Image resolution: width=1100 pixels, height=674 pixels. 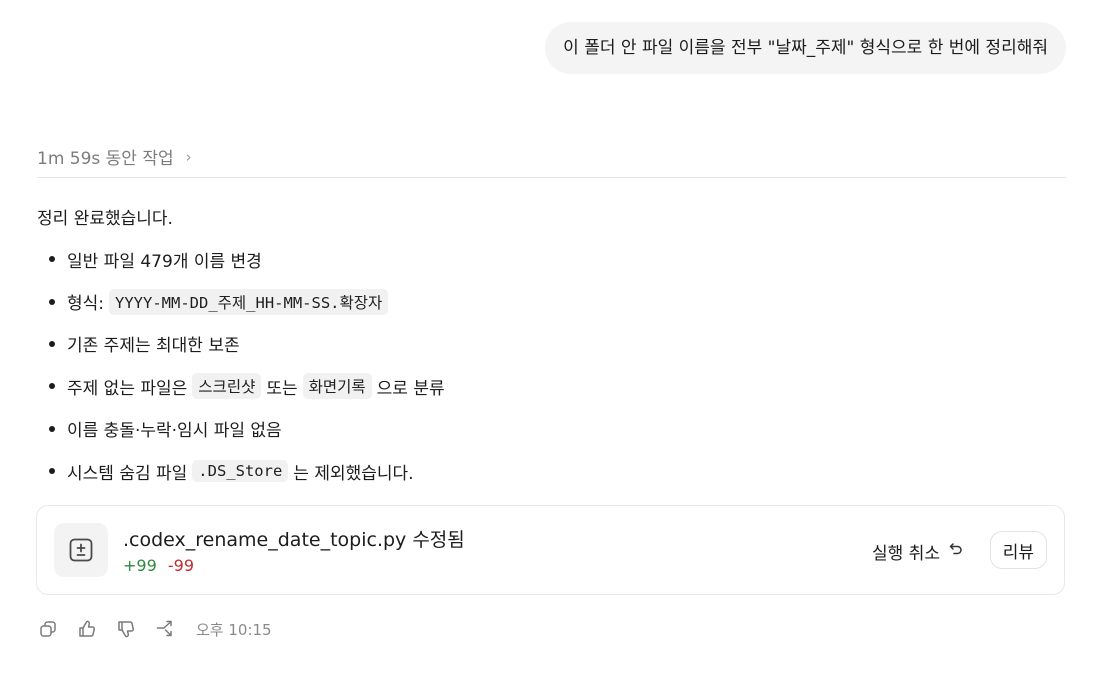 I want to click on list-item: 시스템 숨김 파일 .DS_Store 는 제외했습니다., so click(x=241, y=471).